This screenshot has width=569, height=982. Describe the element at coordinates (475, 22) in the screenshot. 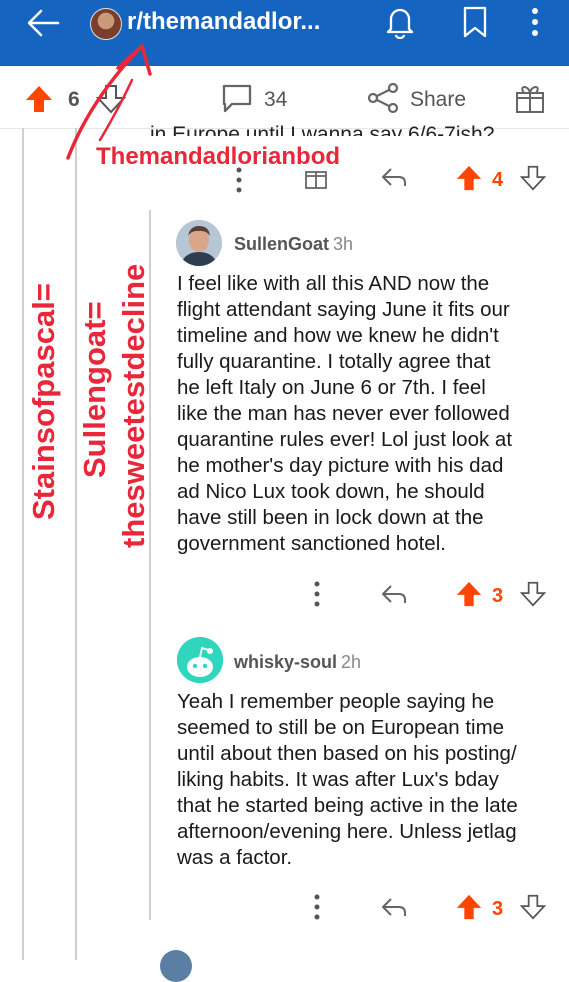

I see `bookmark-icon` at that location.